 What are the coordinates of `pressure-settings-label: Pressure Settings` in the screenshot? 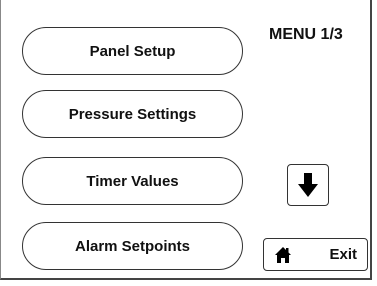 It's located at (132, 114).